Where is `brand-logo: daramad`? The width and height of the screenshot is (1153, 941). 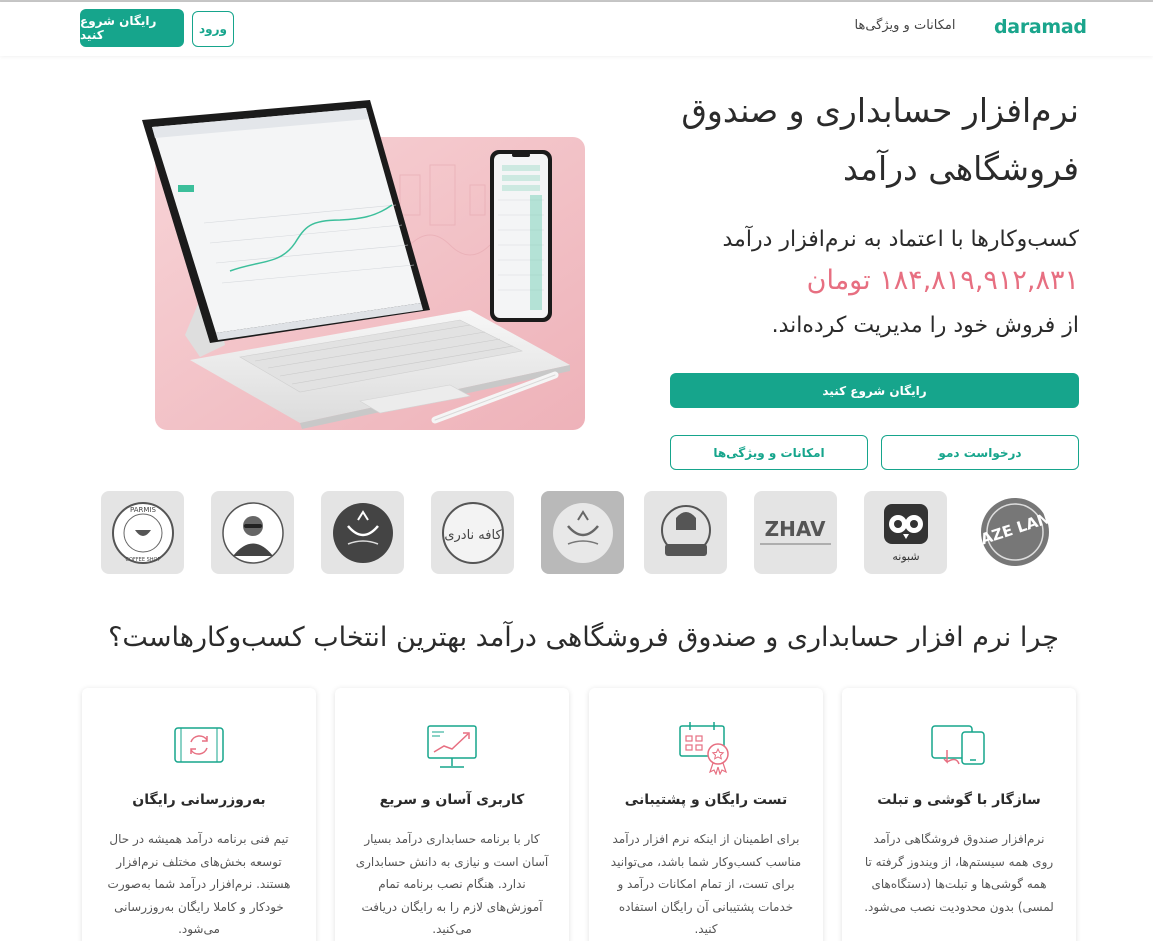
brand-logo: daramad is located at coordinates (1040, 27).